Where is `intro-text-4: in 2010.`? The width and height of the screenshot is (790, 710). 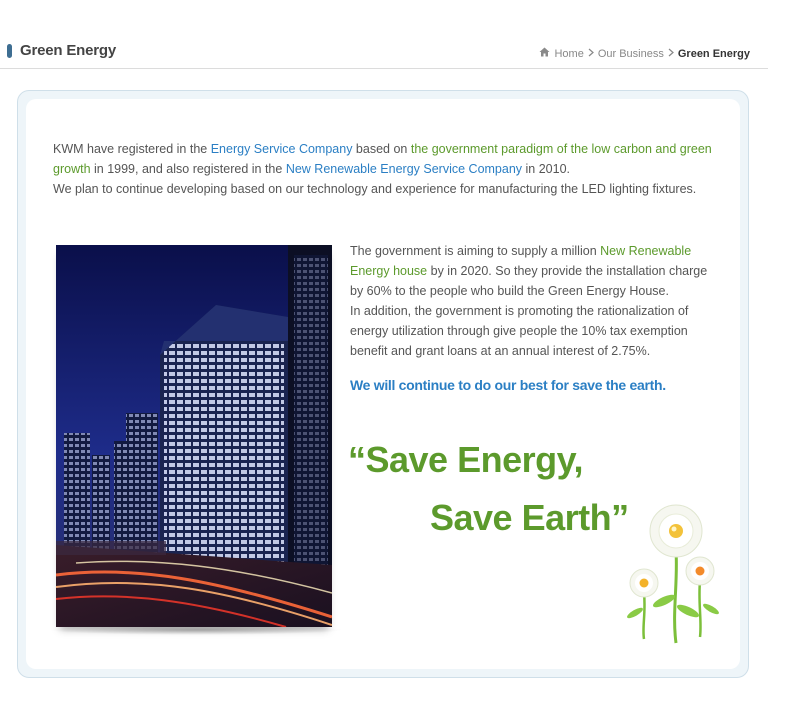
intro-text-4: in 2010. is located at coordinates (546, 169).